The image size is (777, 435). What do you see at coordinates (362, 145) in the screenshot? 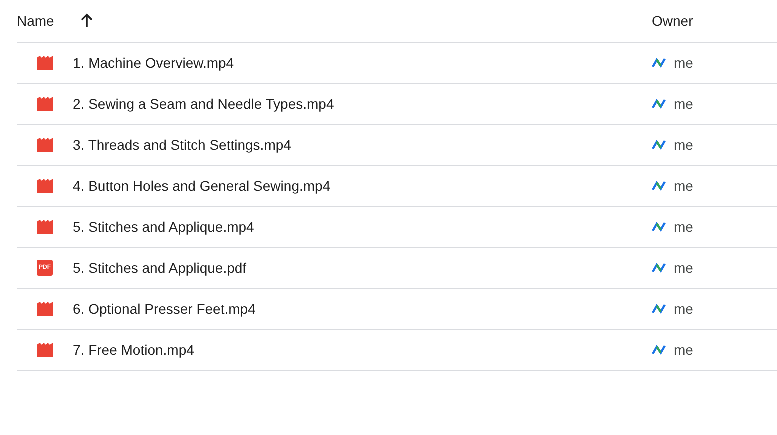
I see `file-name: 3. Threads and Stitch Settings.mp4` at bounding box center [362, 145].